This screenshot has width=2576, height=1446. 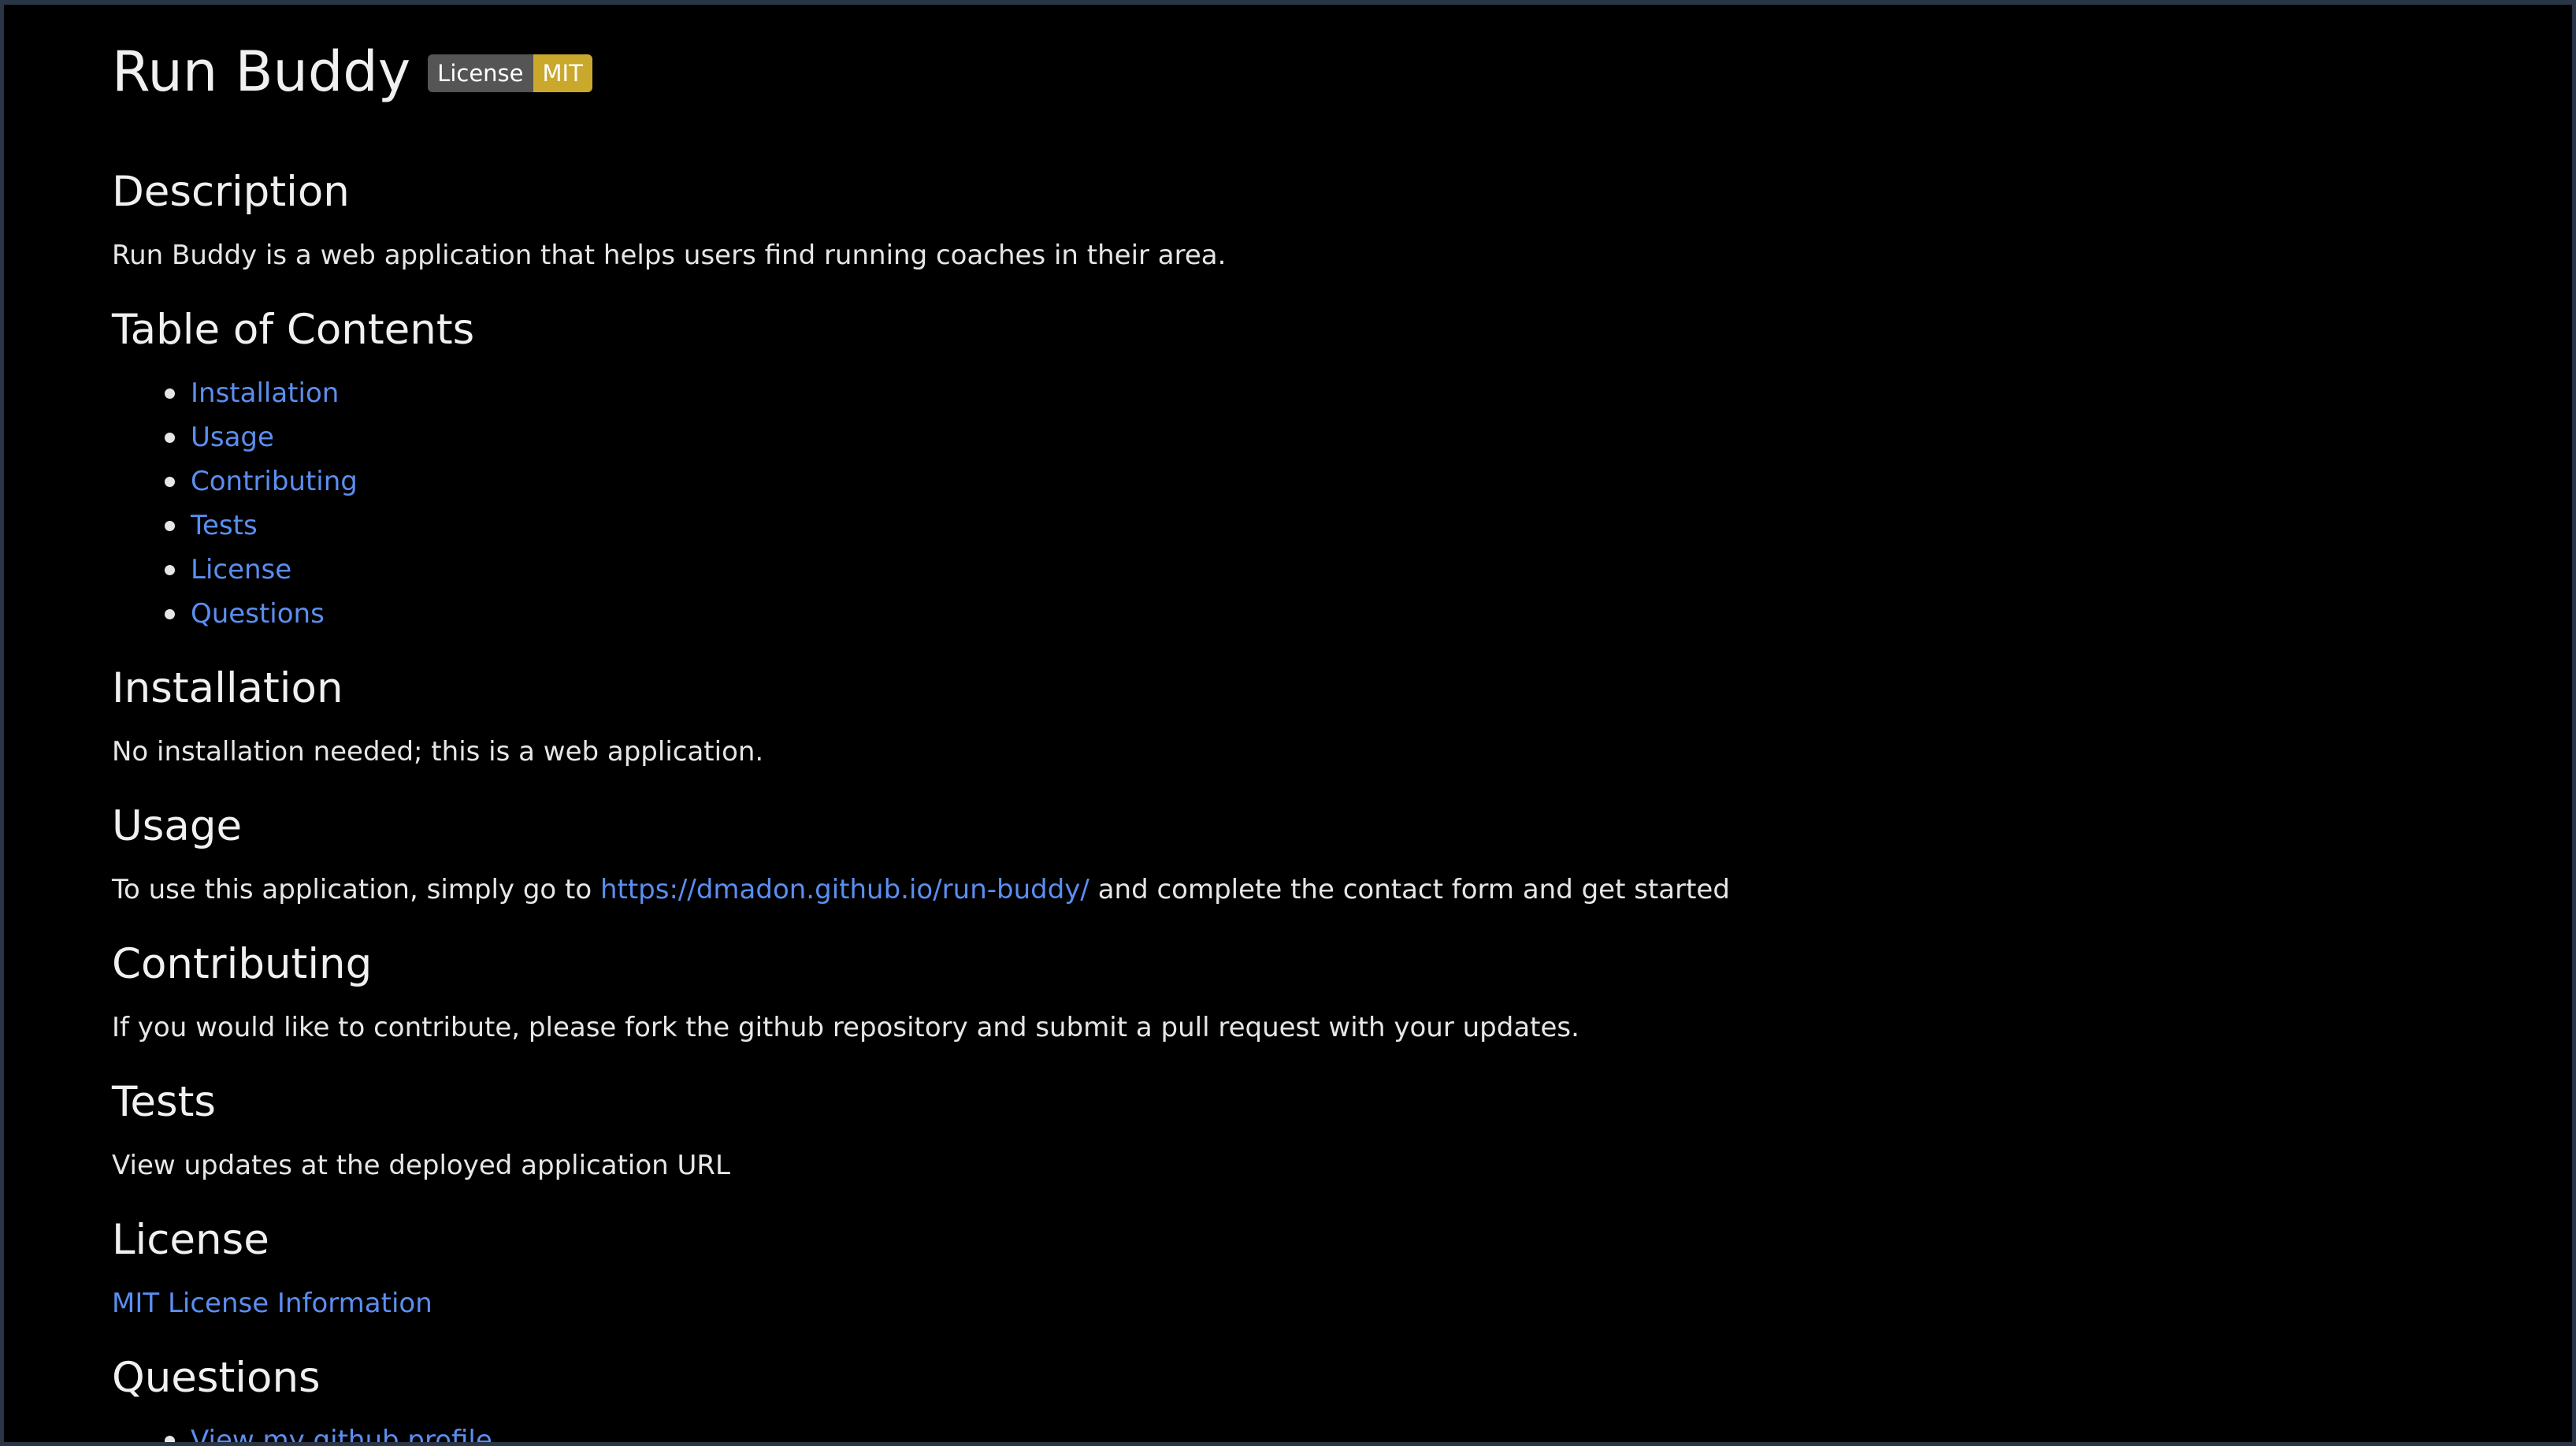 I want to click on toc-heading: Table of Contents, so click(x=293, y=330).